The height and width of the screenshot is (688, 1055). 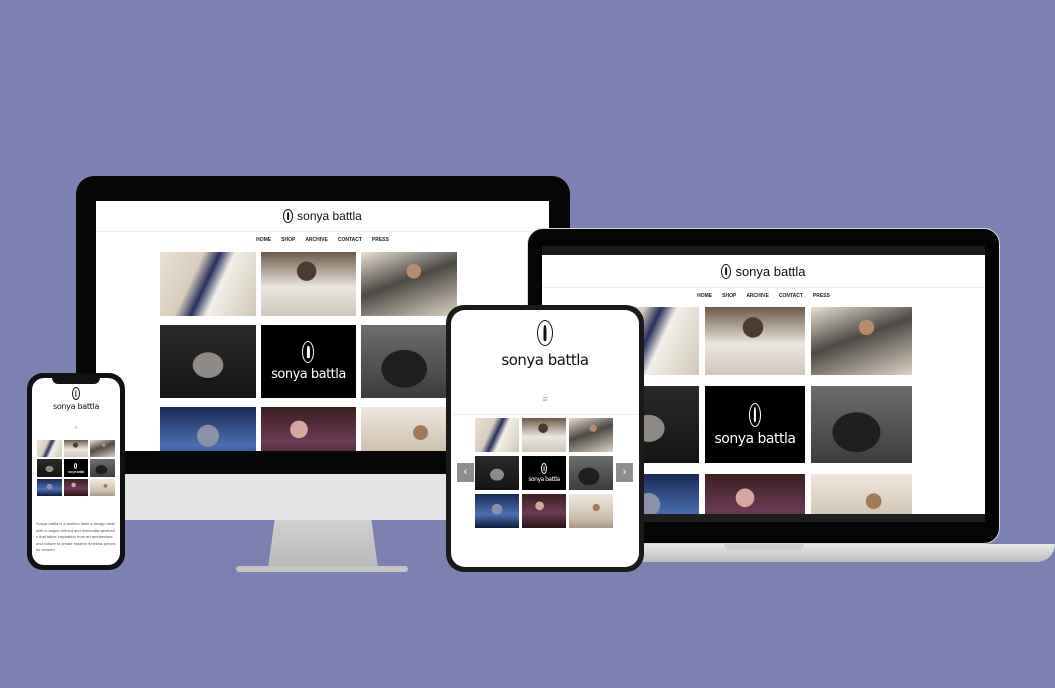 What do you see at coordinates (465, 472) in the screenshot?
I see `prev-arrow-icon: ‹` at bounding box center [465, 472].